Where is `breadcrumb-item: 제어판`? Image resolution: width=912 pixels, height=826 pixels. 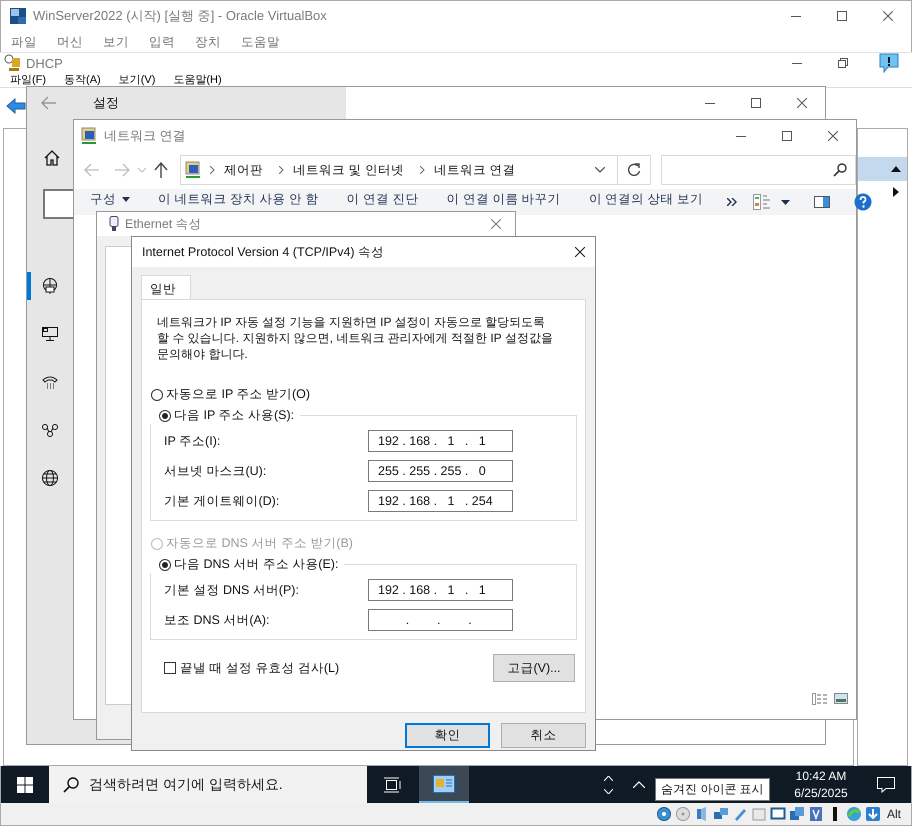
breadcrumb-item: 제어판 is located at coordinates (243, 170).